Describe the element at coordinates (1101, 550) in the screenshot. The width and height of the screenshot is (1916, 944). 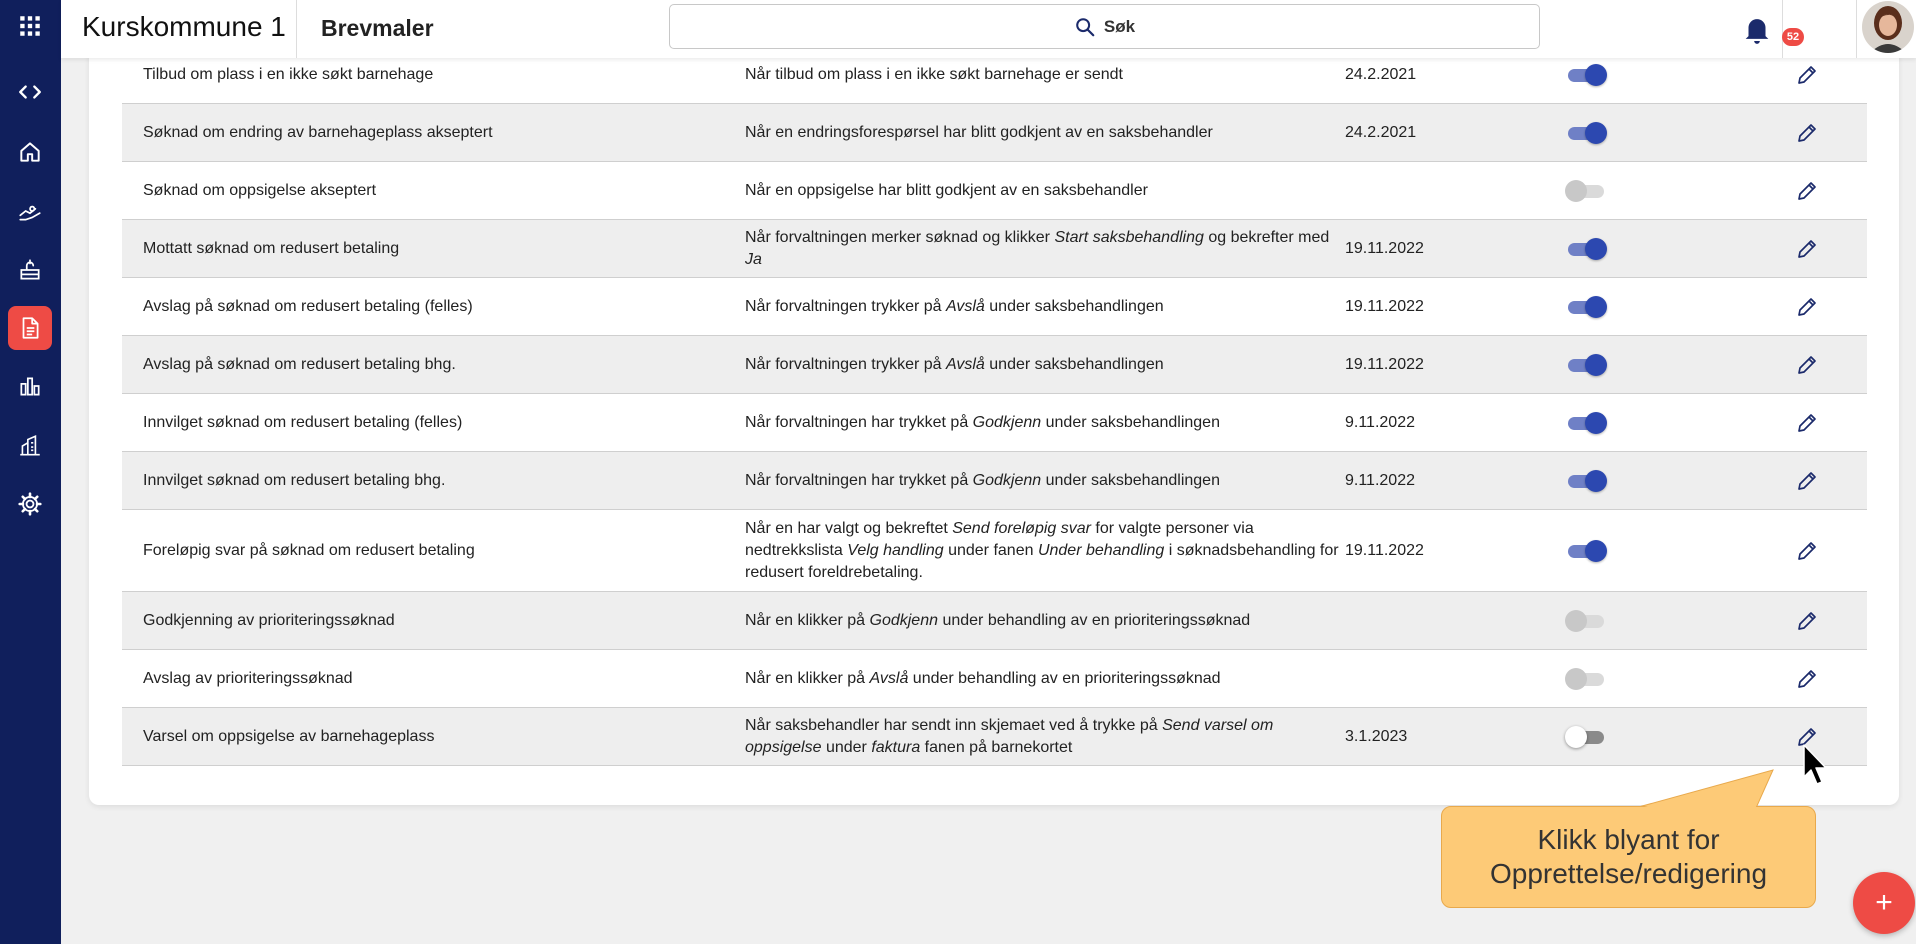
I see `description-emphasis: Under behandling` at that location.